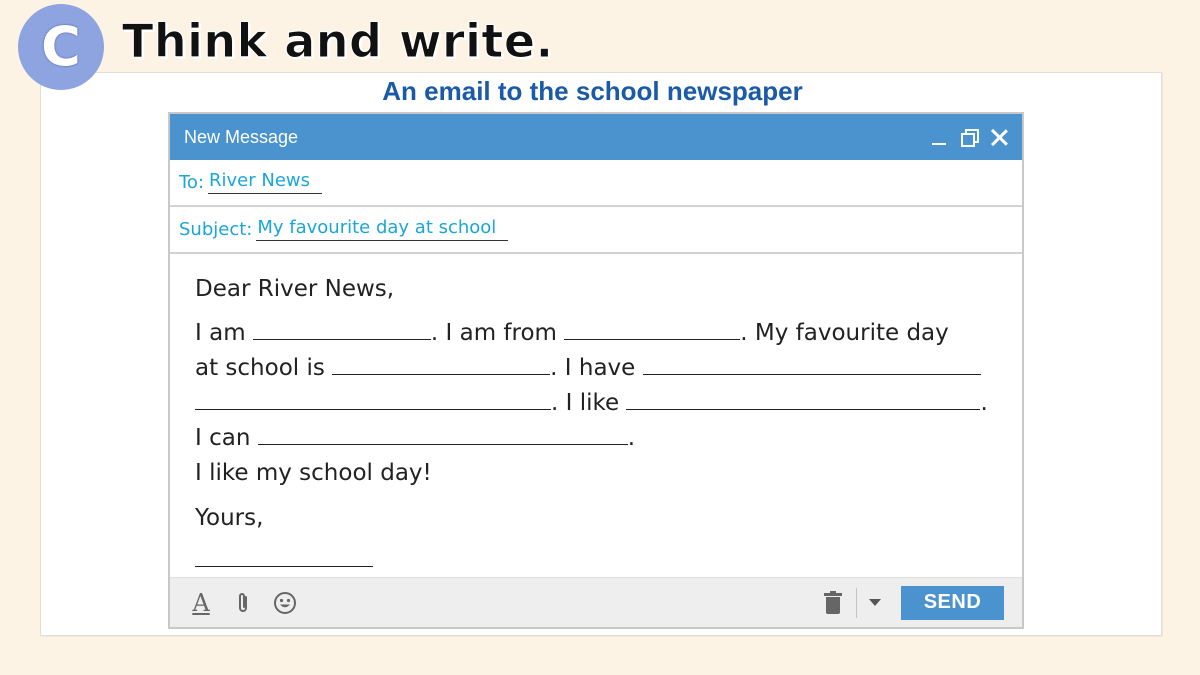 The height and width of the screenshot is (675, 1200). What do you see at coordinates (585, 403) in the screenshot?
I see `text-i-like: . I like` at bounding box center [585, 403].